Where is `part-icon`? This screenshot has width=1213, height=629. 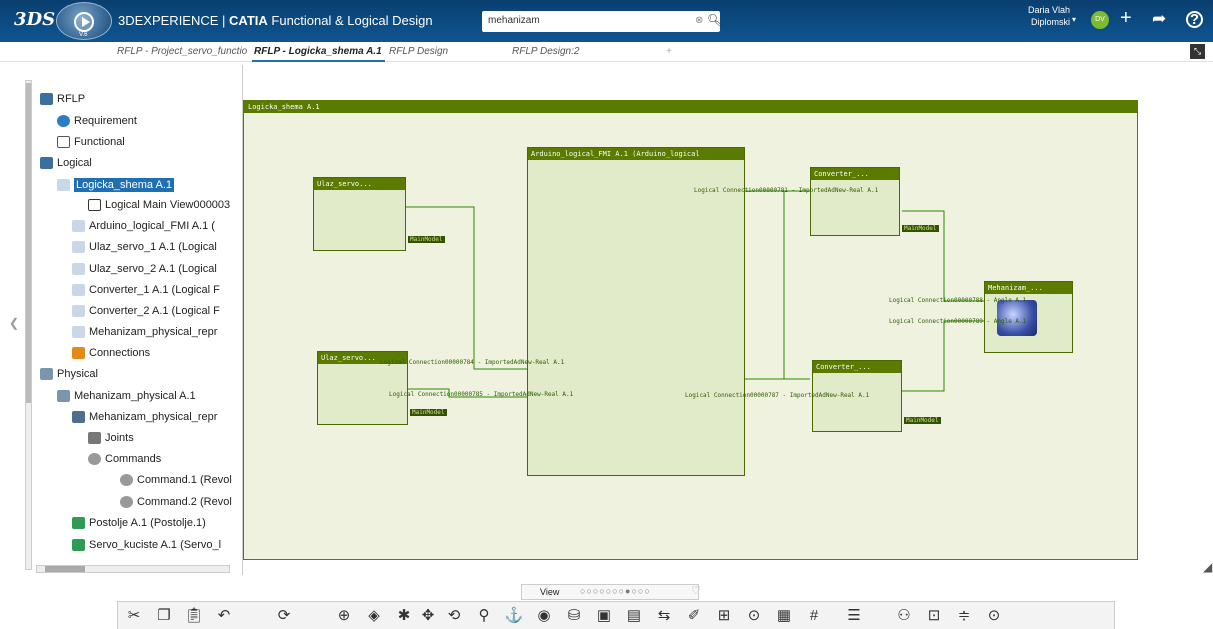
part-icon is located at coordinates (78, 523).